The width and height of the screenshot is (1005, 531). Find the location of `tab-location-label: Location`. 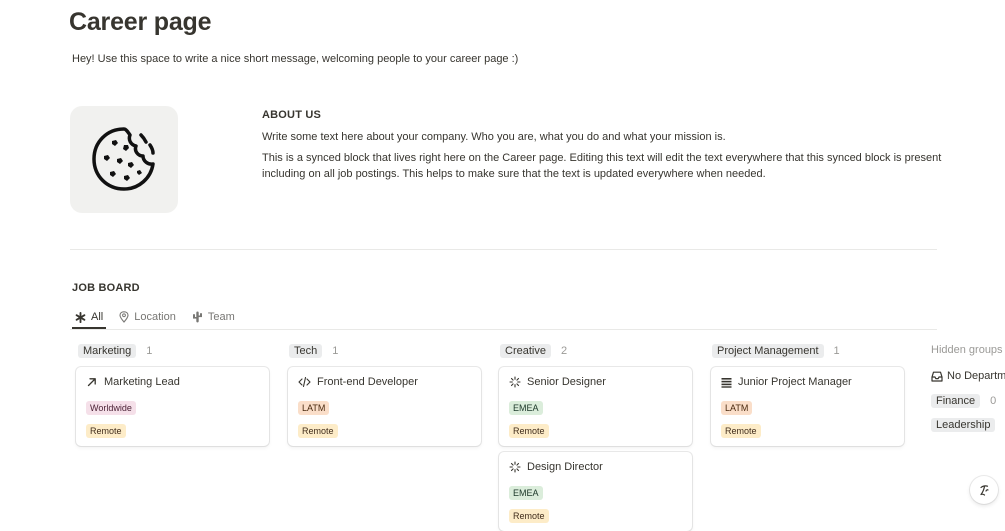

tab-location-label: Location is located at coordinates (155, 317).